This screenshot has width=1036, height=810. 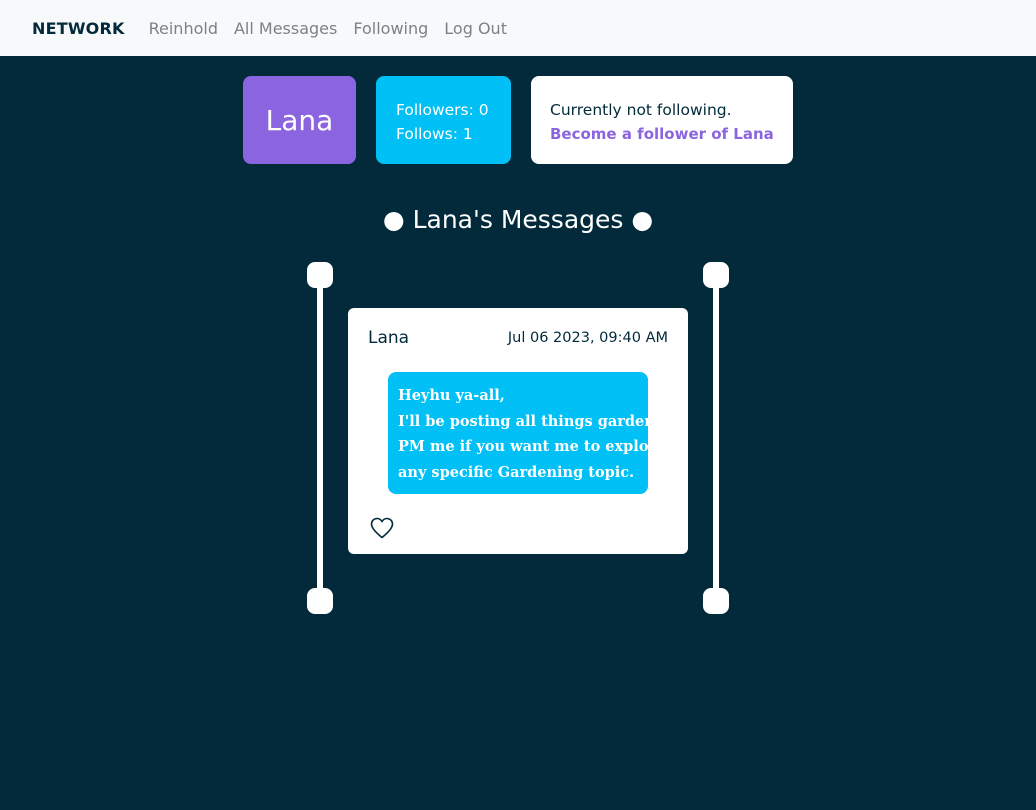 What do you see at coordinates (434, 134) in the screenshot?
I see `follows-count: Follows: 1` at bounding box center [434, 134].